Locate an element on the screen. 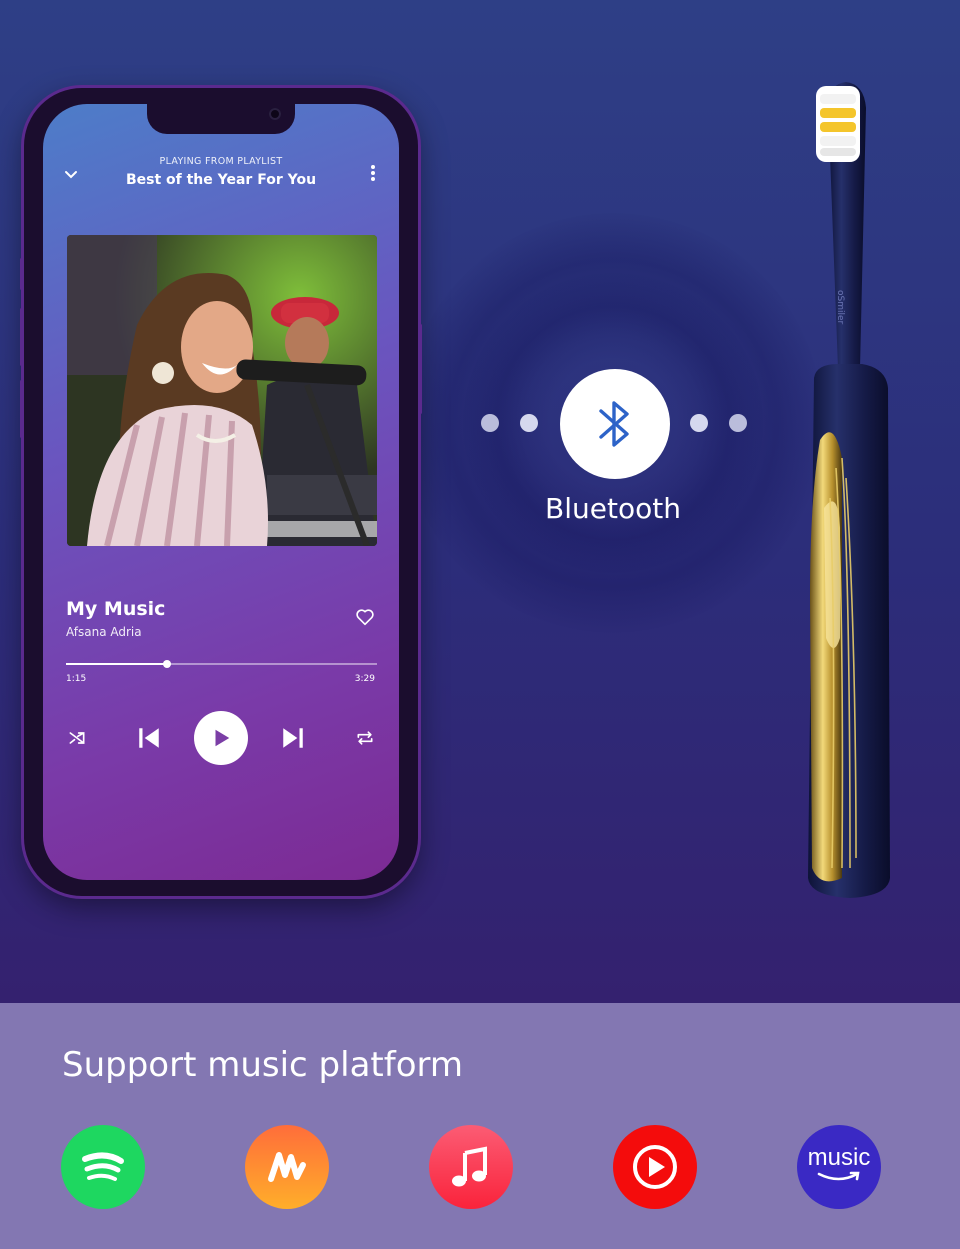  audiomack-app is located at coordinates (287, 1167).